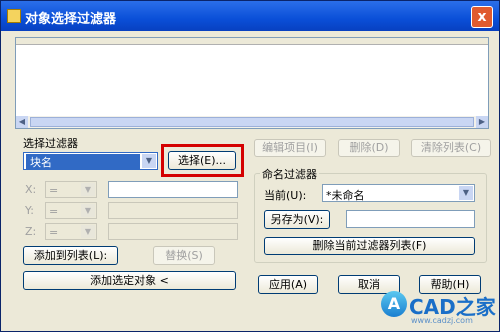 This screenshot has width=500, height=332. I want to click on title-bar: 对象选择过滤器 x, so click(250, 16).